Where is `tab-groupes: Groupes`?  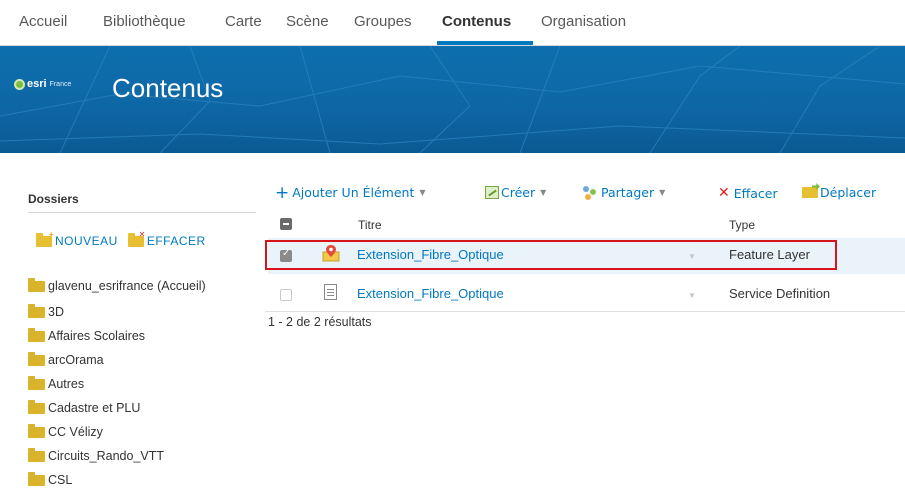 tab-groupes: Groupes is located at coordinates (383, 21).